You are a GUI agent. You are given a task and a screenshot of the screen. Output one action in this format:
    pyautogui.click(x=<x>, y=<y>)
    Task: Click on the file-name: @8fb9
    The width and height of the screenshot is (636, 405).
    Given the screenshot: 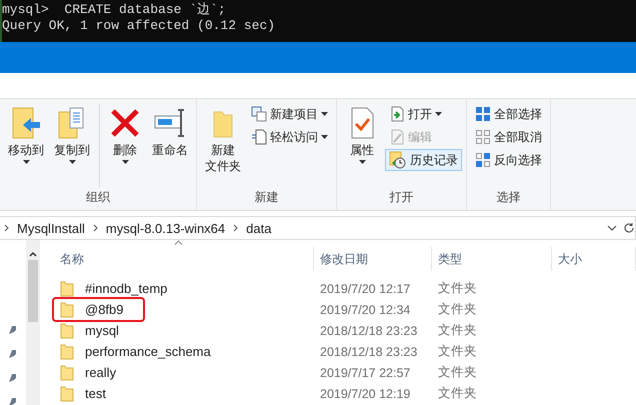 What is the action you would take?
    pyautogui.click(x=104, y=309)
    